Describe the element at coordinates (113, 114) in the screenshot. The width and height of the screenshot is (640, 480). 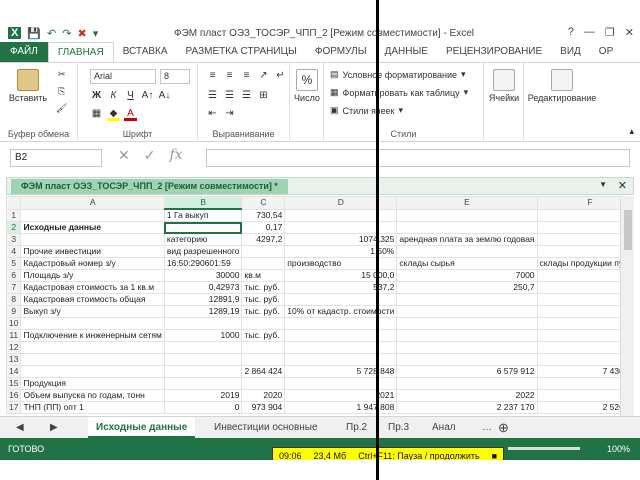
I see `fill-color-icon: ◆` at that location.